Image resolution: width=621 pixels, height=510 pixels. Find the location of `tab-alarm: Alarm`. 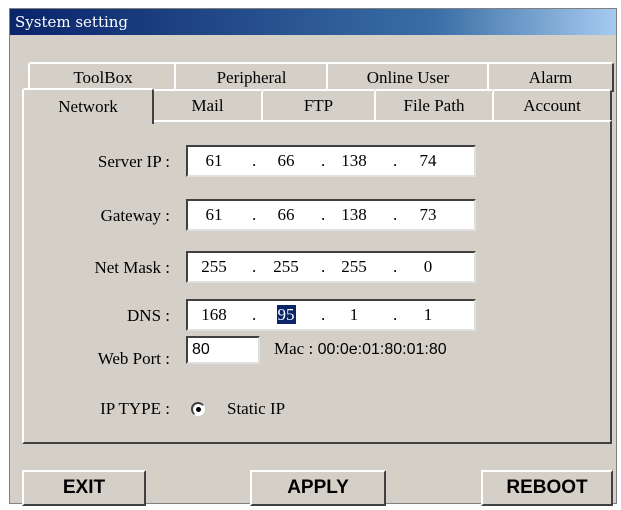

tab-alarm: Alarm is located at coordinates (550, 77).